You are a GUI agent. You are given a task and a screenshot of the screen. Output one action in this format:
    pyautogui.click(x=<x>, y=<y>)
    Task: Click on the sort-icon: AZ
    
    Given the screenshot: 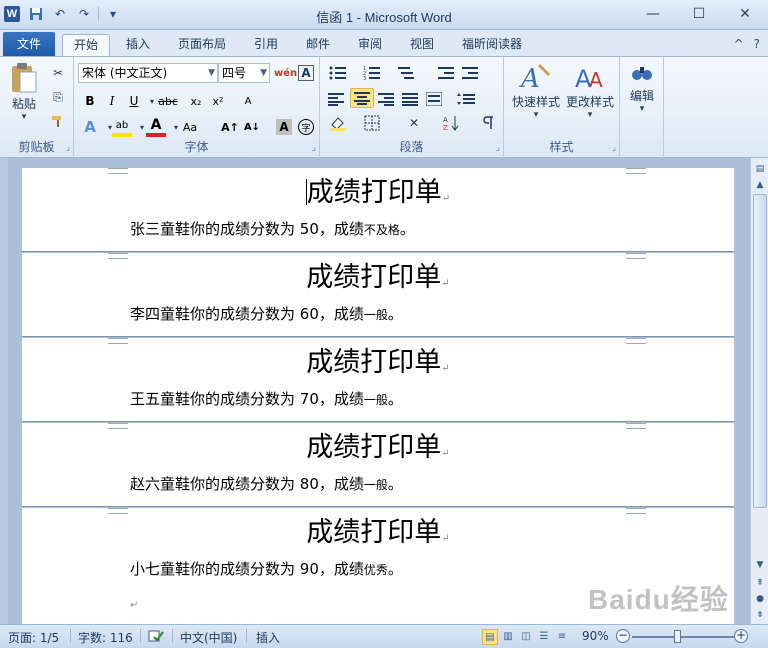 What is the action you would take?
    pyautogui.click(x=452, y=123)
    